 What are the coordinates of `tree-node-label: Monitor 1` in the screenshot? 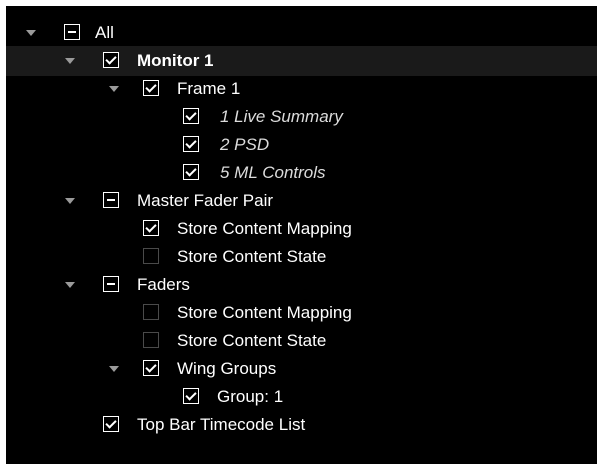 It's located at (175, 60).